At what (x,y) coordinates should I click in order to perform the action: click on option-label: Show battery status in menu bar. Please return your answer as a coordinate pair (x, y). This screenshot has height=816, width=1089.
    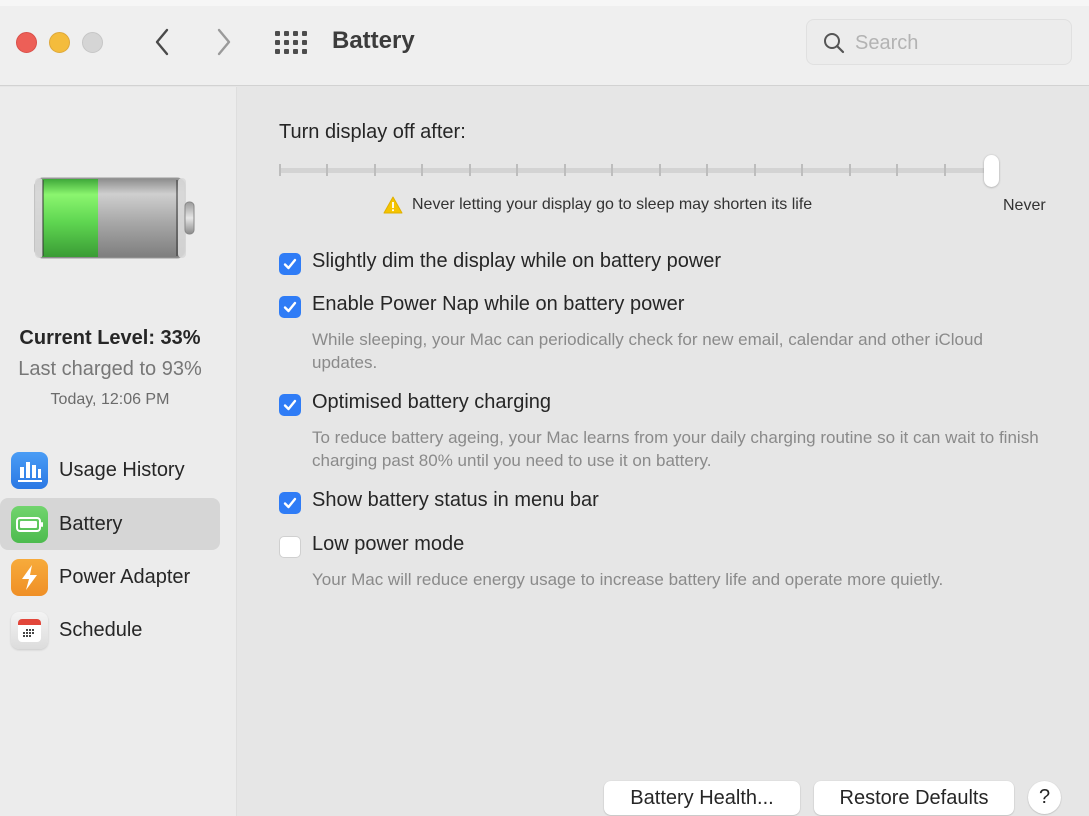
    Looking at the image, I should click on (455, 500).